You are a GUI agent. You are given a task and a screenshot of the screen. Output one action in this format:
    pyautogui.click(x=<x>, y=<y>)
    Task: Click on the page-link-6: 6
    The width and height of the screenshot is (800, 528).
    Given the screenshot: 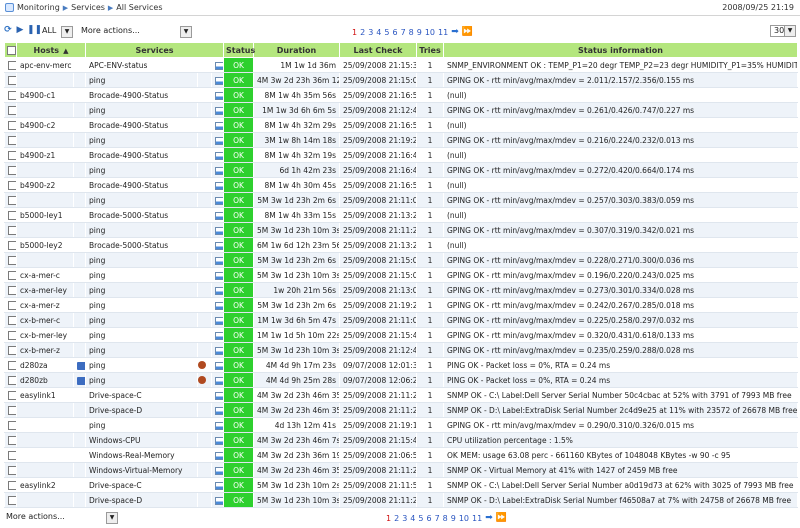 What is the action you would take?
    pyautogui.click(x=394, y=32)
    